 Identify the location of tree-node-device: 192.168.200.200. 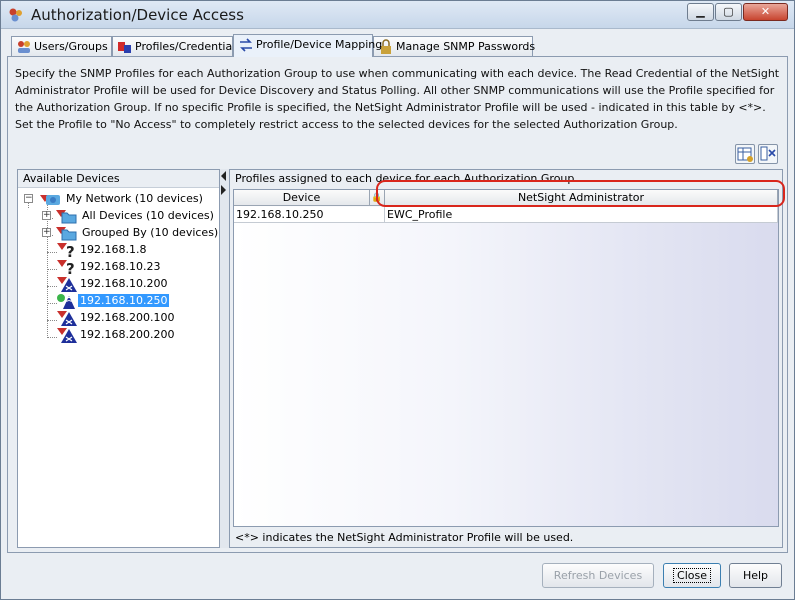
(136, 335).